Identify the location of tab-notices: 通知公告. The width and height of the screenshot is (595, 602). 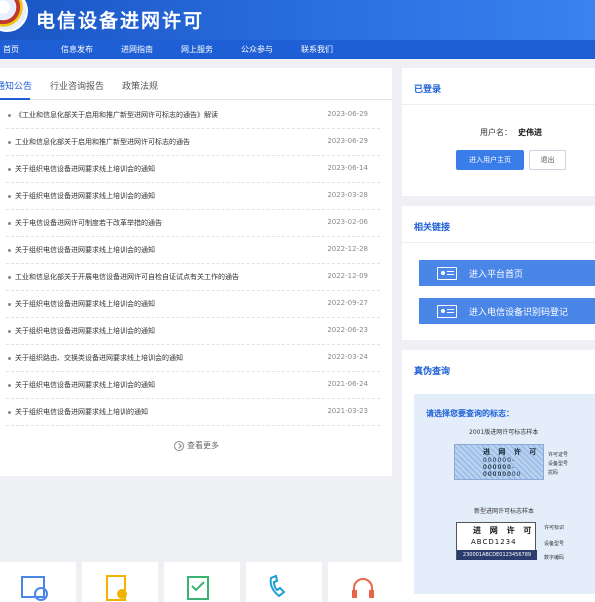
(16, 85).